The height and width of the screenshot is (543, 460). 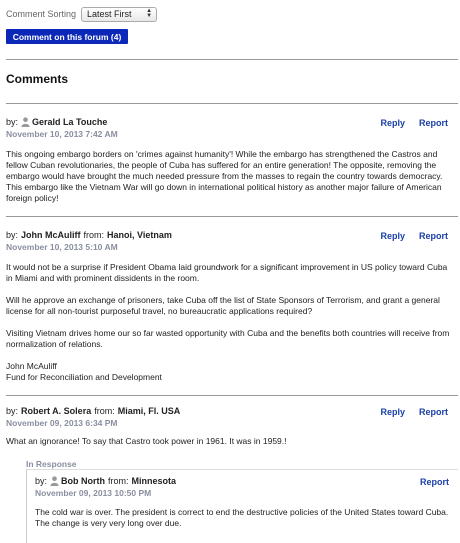 What do you see at coordinates (109, 14) in the screenshot?
I see `sort-selected-value: Latest First` at bounding box center [109, 14].